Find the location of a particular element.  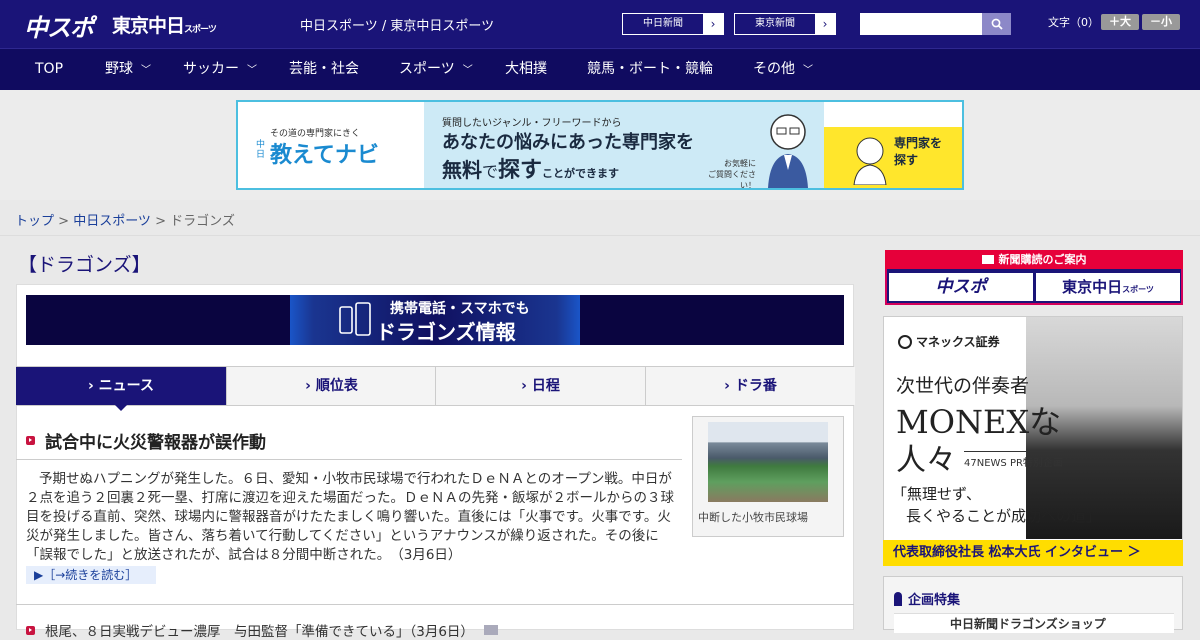

ad-cta-panel: 専門家を 探す is located at coordinates (893, 157).